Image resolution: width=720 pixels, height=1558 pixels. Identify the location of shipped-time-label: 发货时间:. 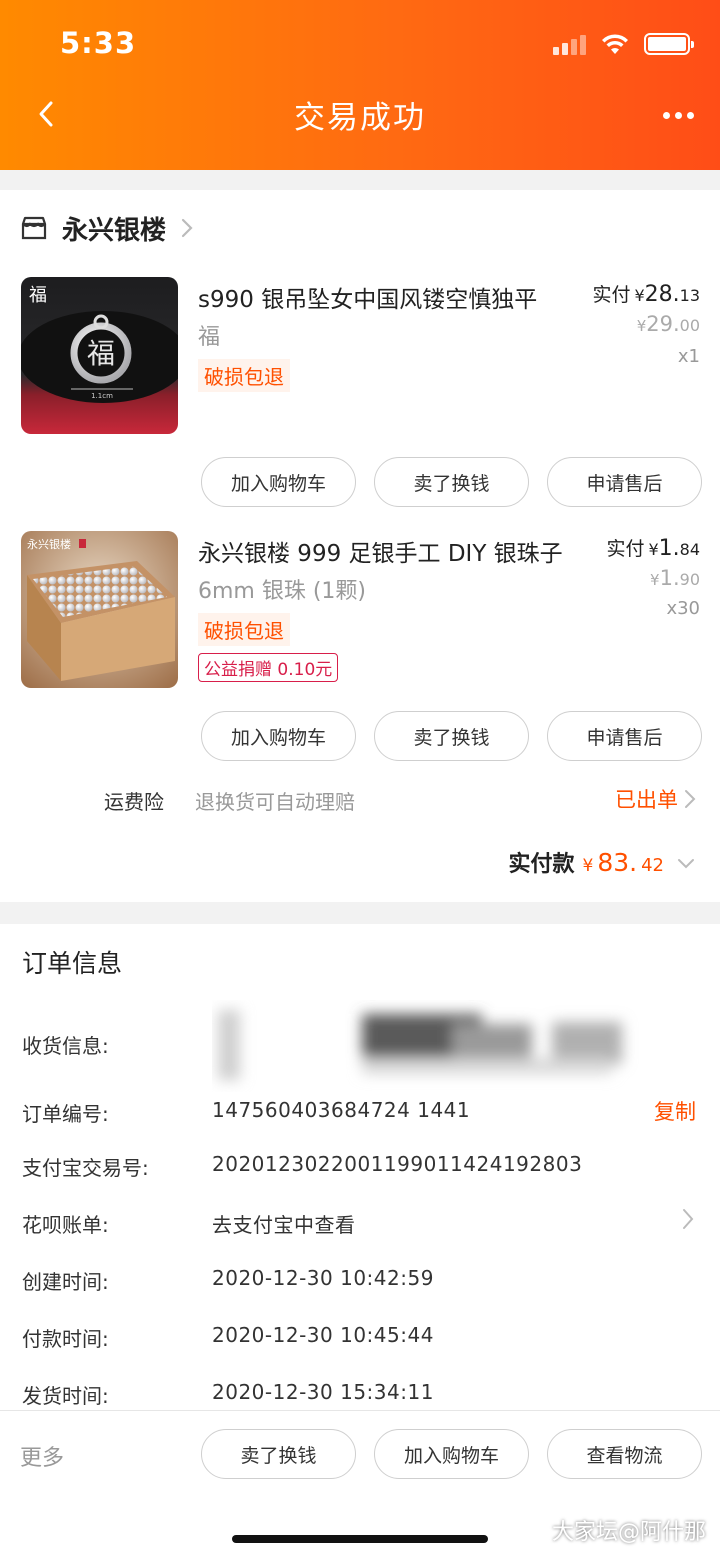
(65, 1396).